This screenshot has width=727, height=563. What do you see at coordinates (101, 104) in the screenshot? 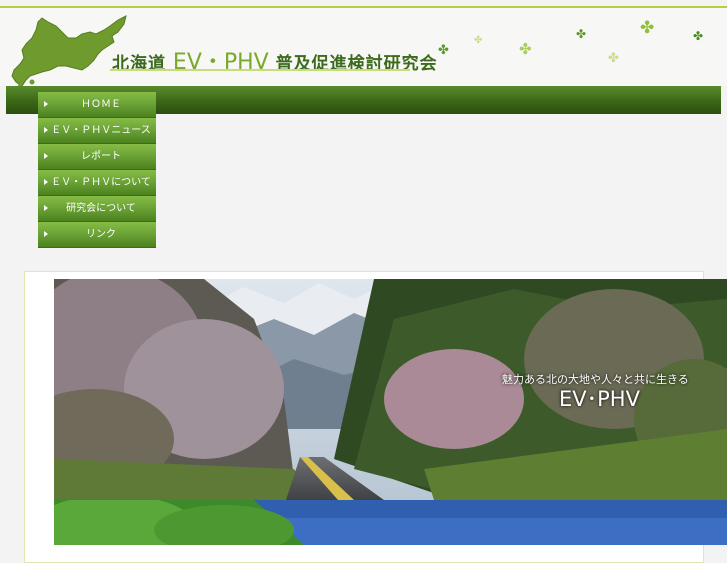
I see `menu-item-label: ＨＯＭＥ` at bounding box center [101, 104].